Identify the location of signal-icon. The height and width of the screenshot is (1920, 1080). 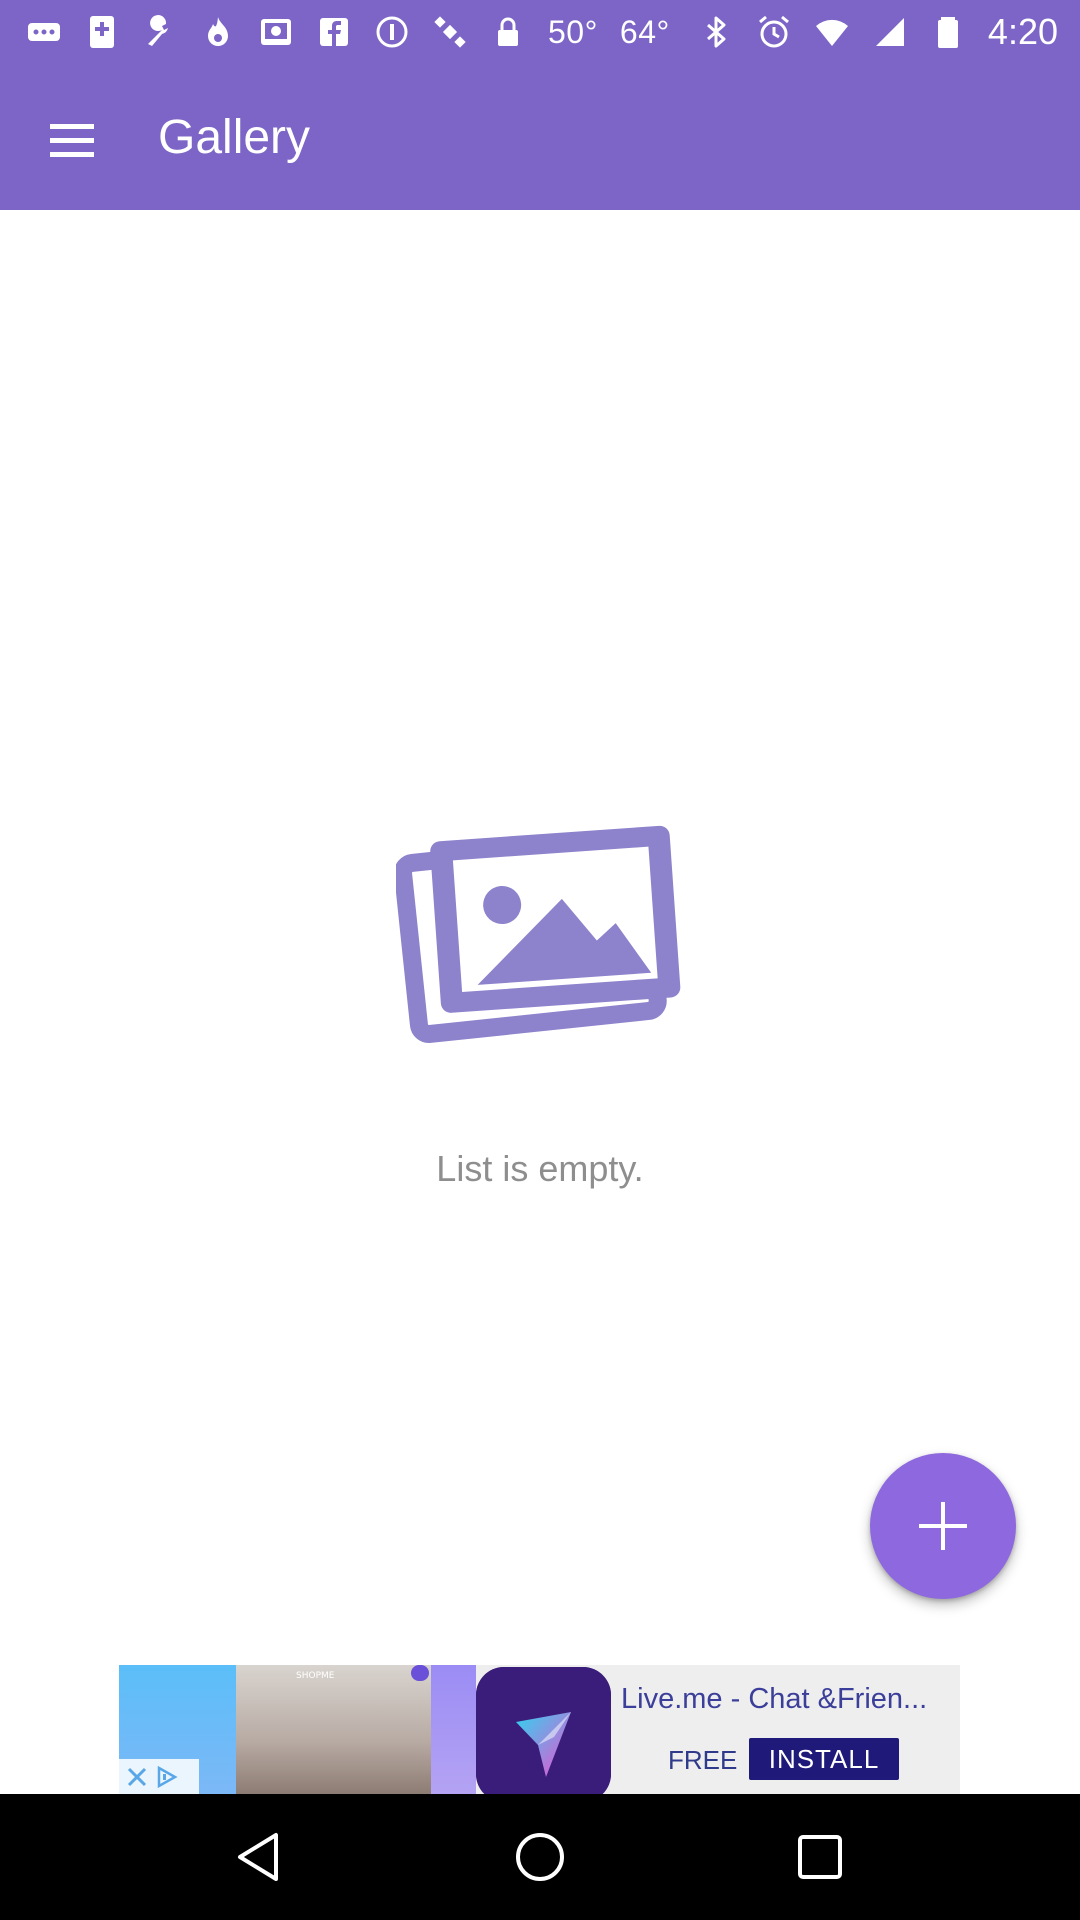
(890, 32).